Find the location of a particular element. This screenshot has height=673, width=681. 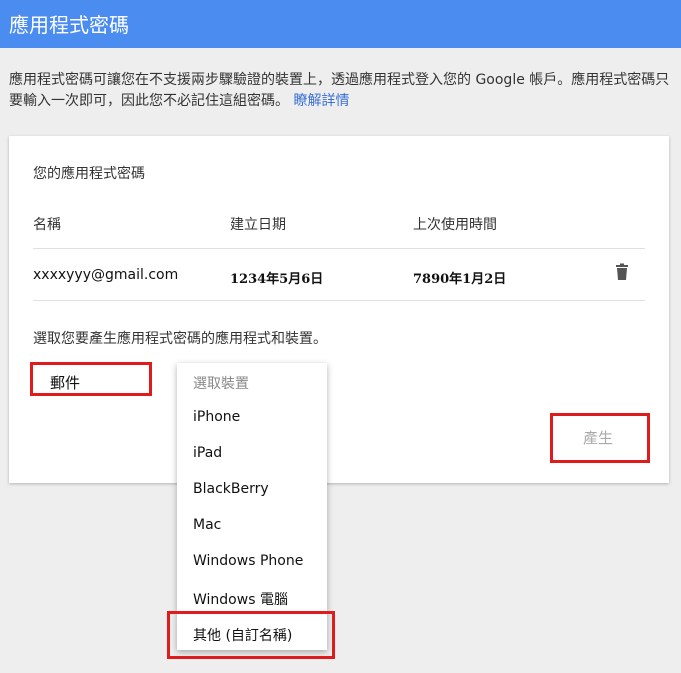

column-header-last-used: 上次使用時間 is located at coordinates (455, 225).